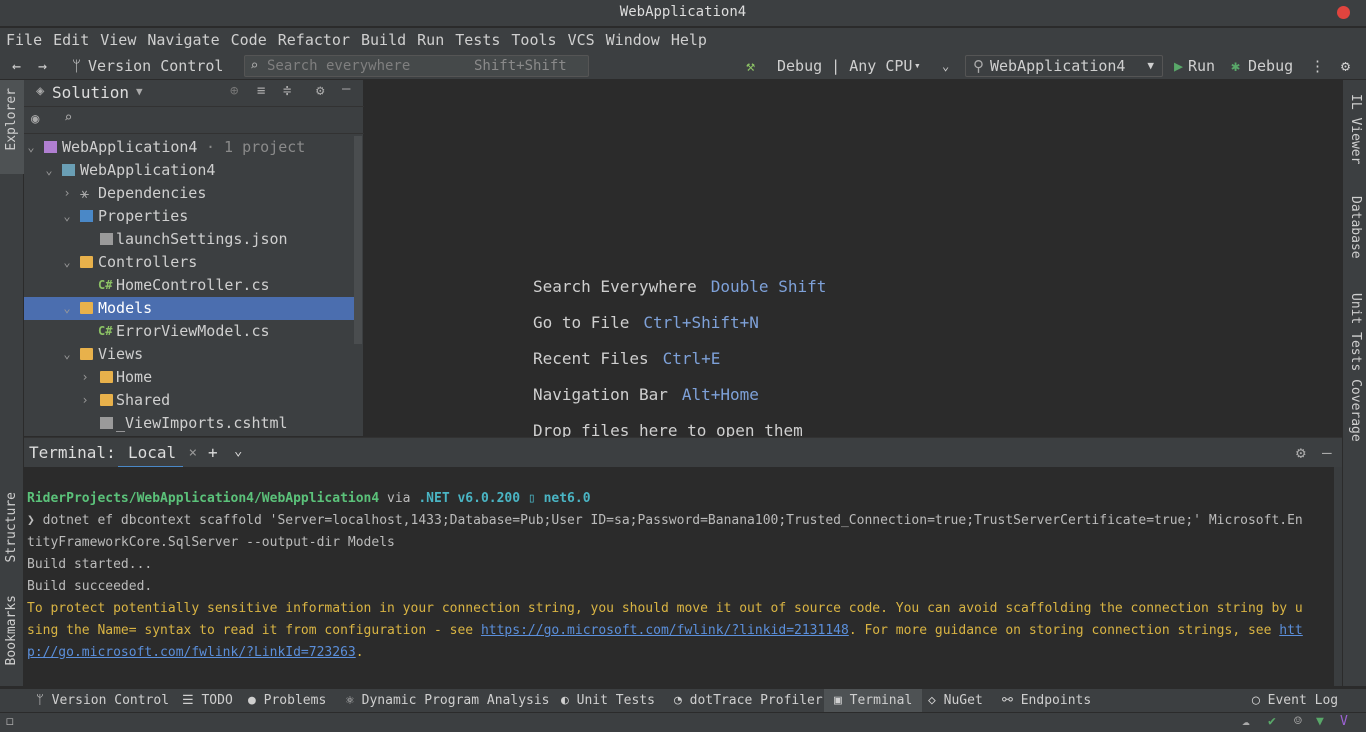  I want to click on bottom-tab-todo: ☰ TODO, so click(207, 701).